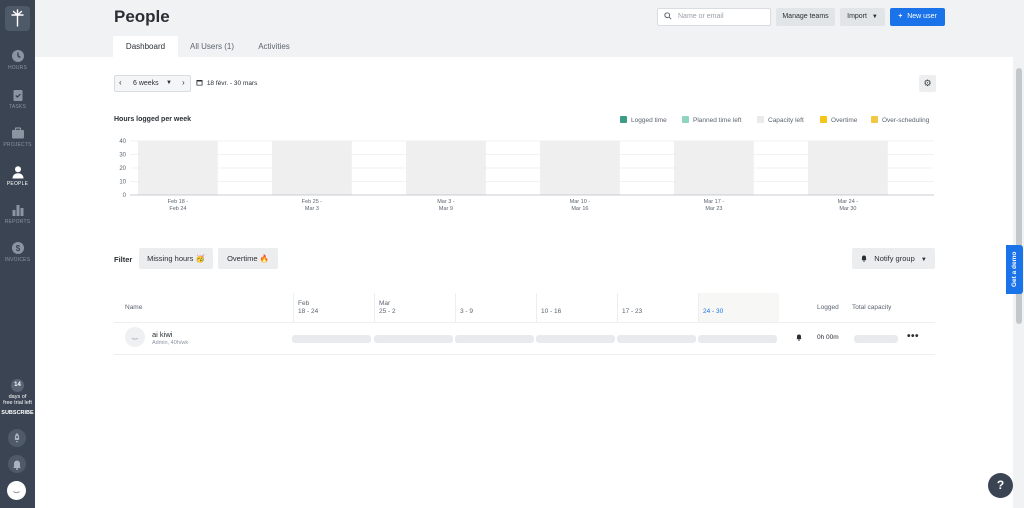 This screenshot has width=1024, height=508. Describe the element at coordinates (183, 82) in the screenshot. I see `next-chevron-icon: ›` at that location.